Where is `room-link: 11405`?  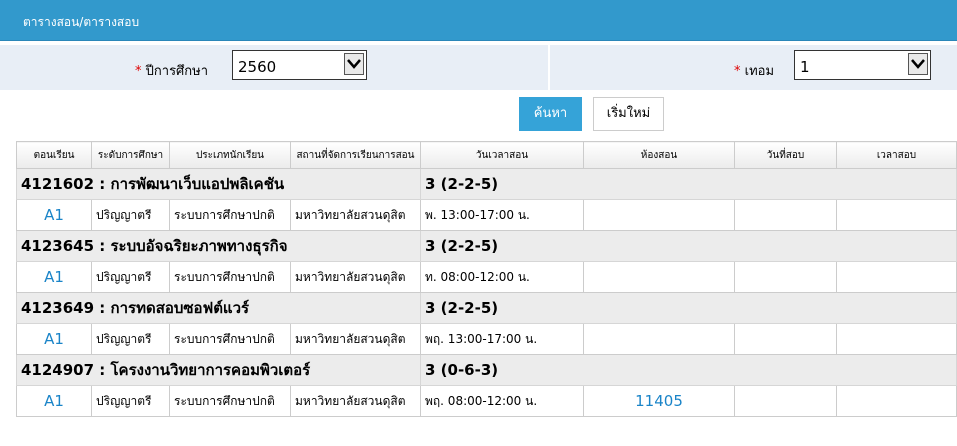
room-link: 11405 is located at coordinates (659, 401).